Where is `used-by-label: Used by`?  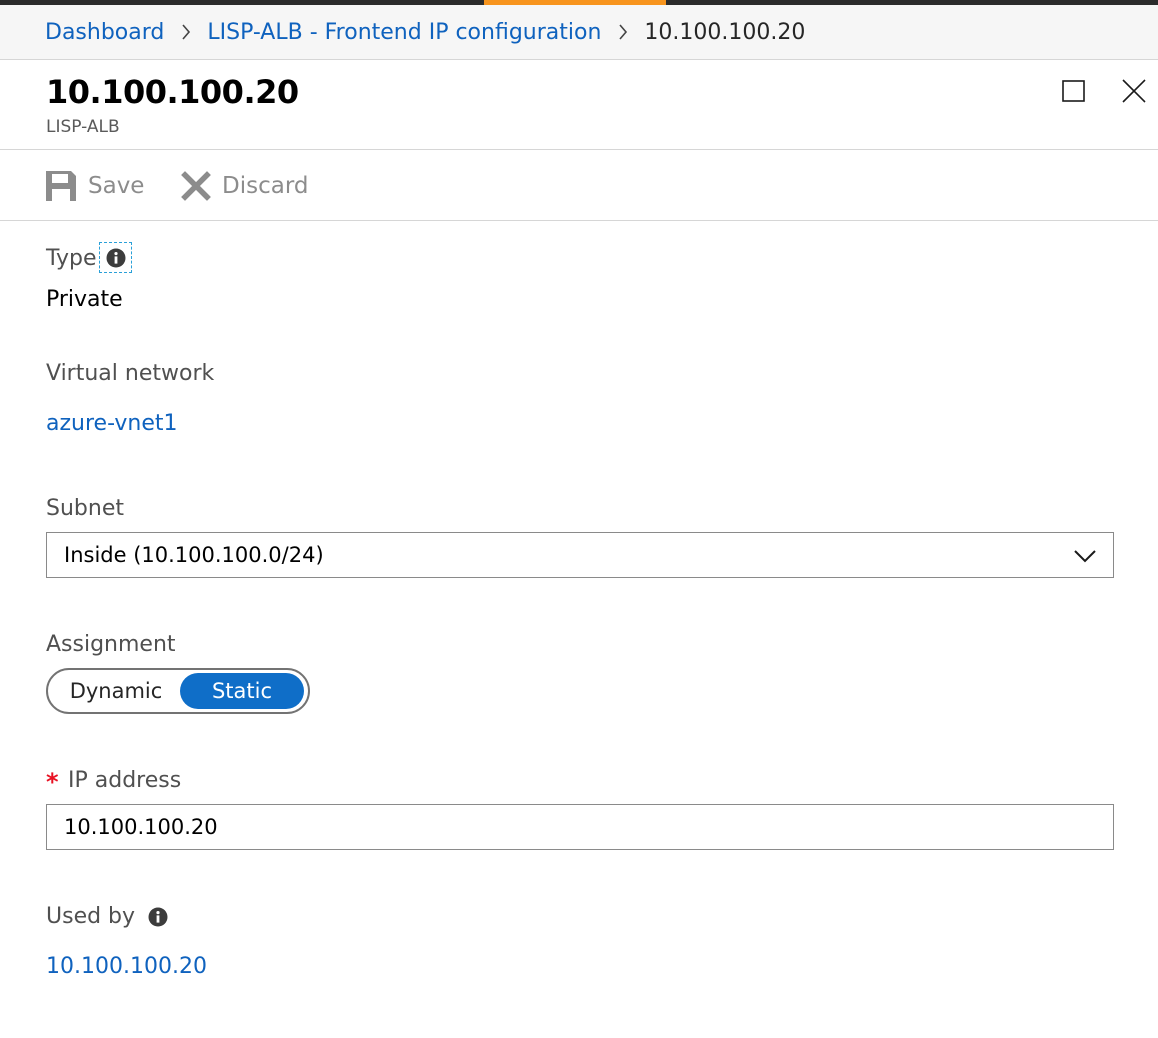 used-by-label: Used by is located at coordinates (107, 916).